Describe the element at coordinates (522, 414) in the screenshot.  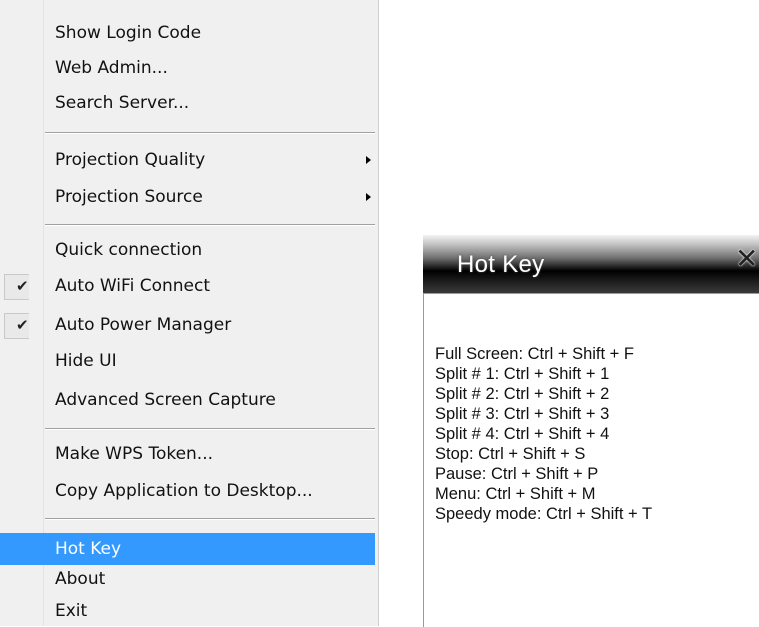
I see `hot-key-line: Split # 3: Ctrl + Shift + 3` at that location.